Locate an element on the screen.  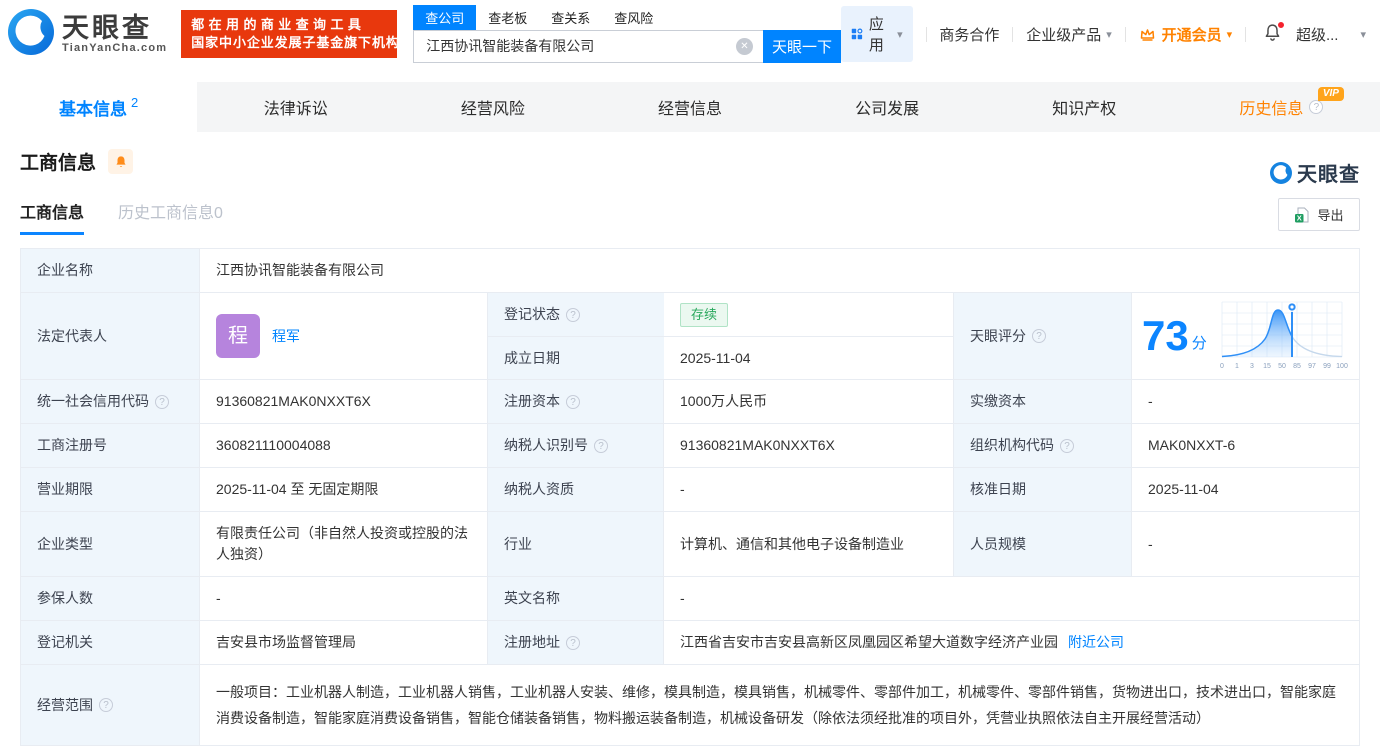
monitor-bell-icon is located at coordinates (121, 161).